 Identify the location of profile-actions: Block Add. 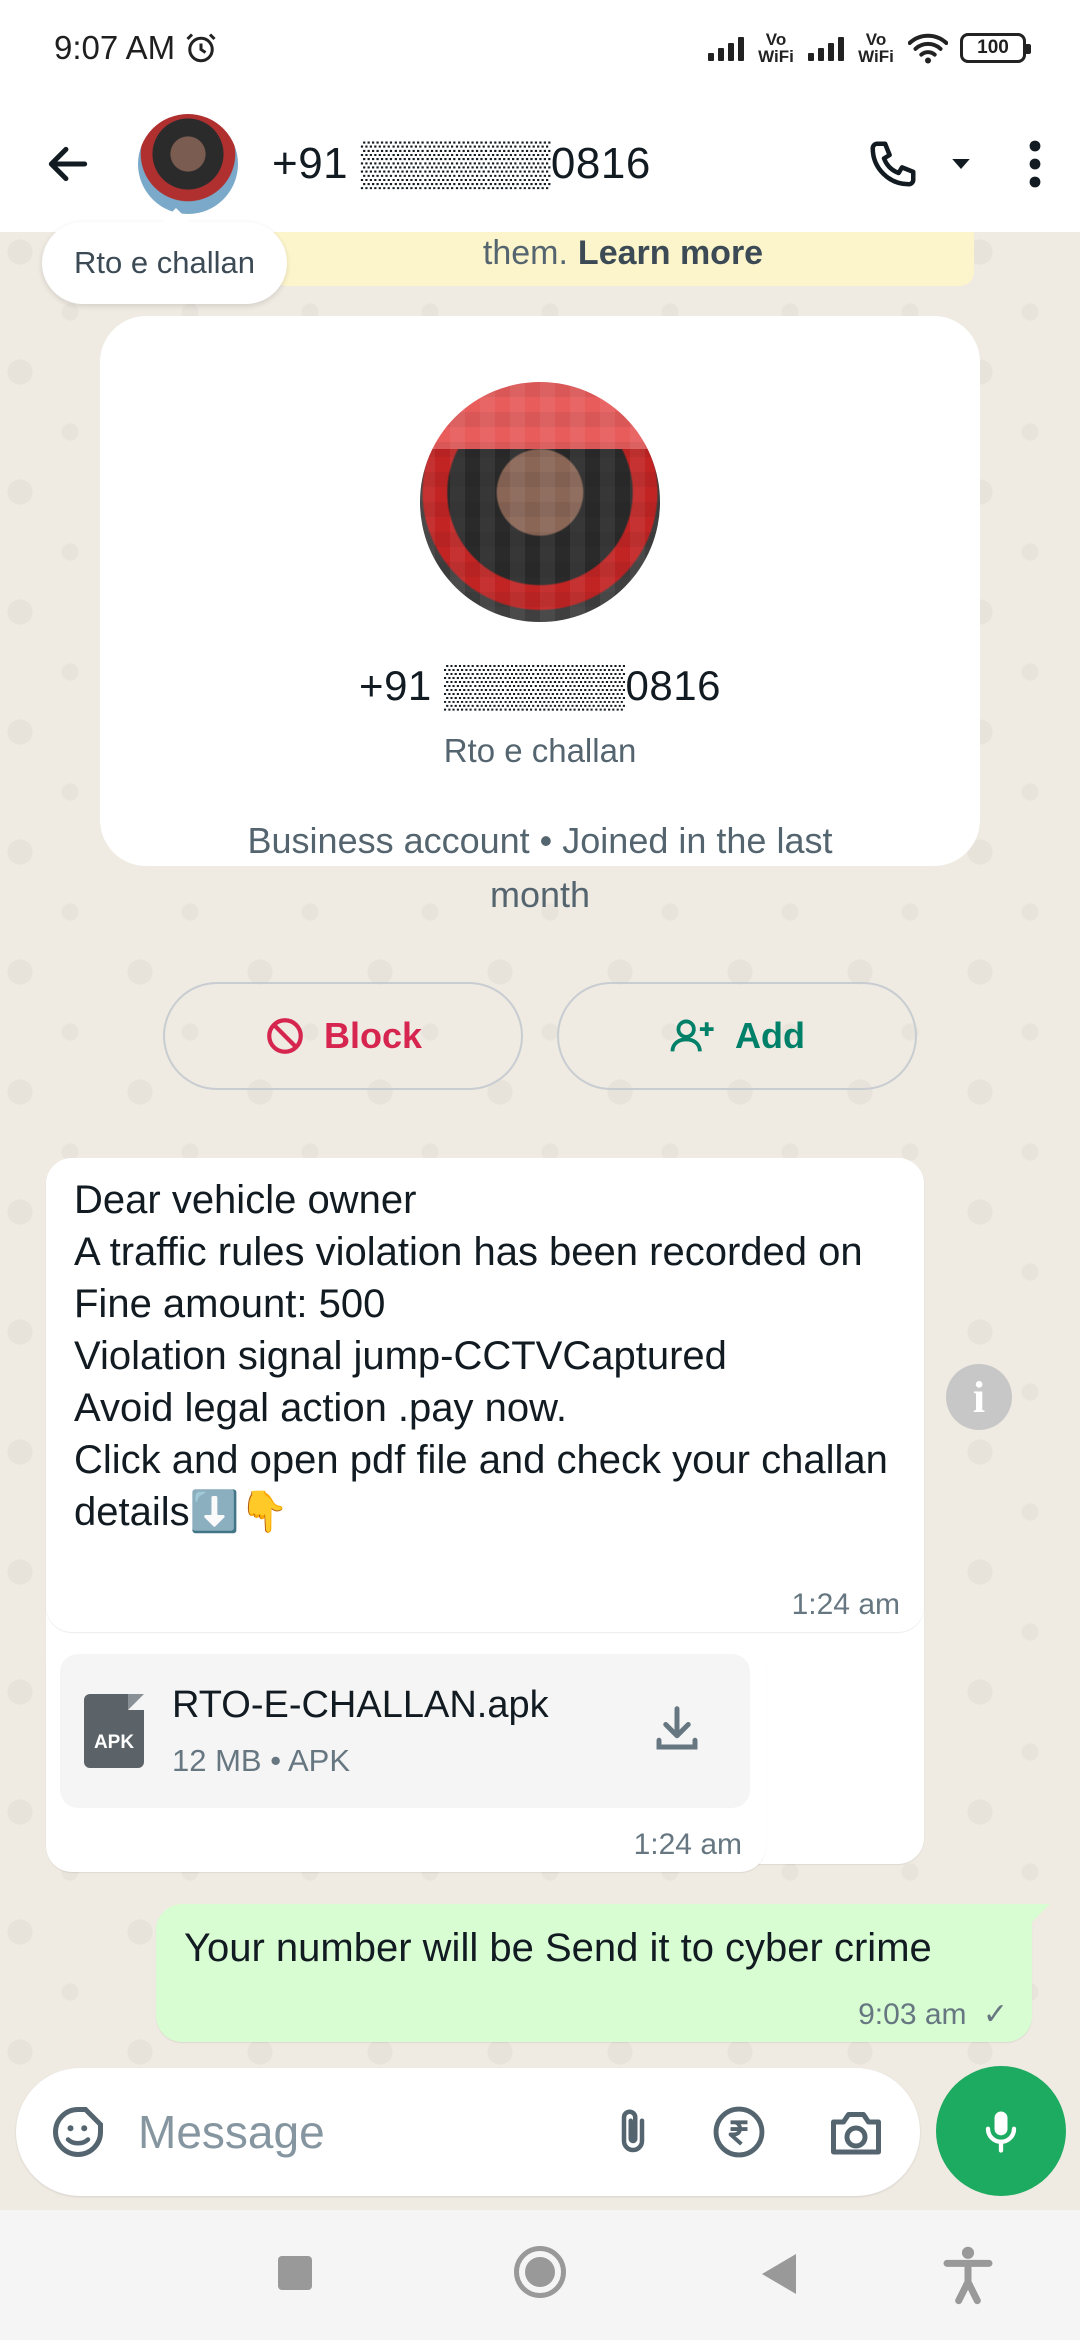
(540, 1036).